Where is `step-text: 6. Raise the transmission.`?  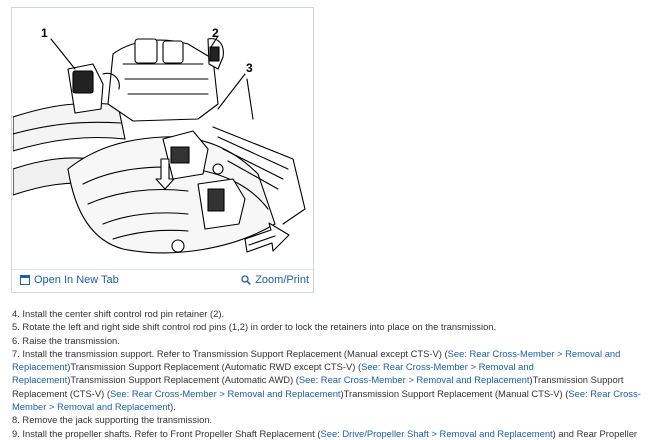 step-text: 6. Raise the transmission. is located at coordinates (66, 340).